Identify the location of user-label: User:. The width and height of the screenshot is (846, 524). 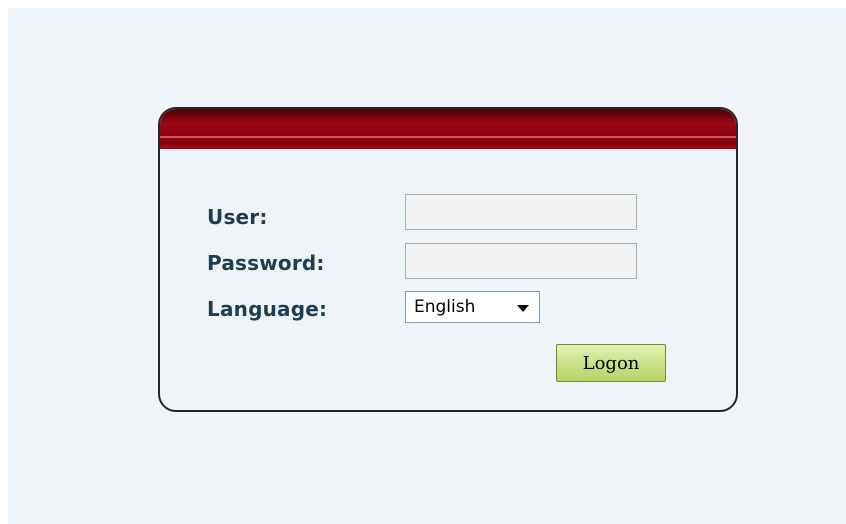
(237, 217).